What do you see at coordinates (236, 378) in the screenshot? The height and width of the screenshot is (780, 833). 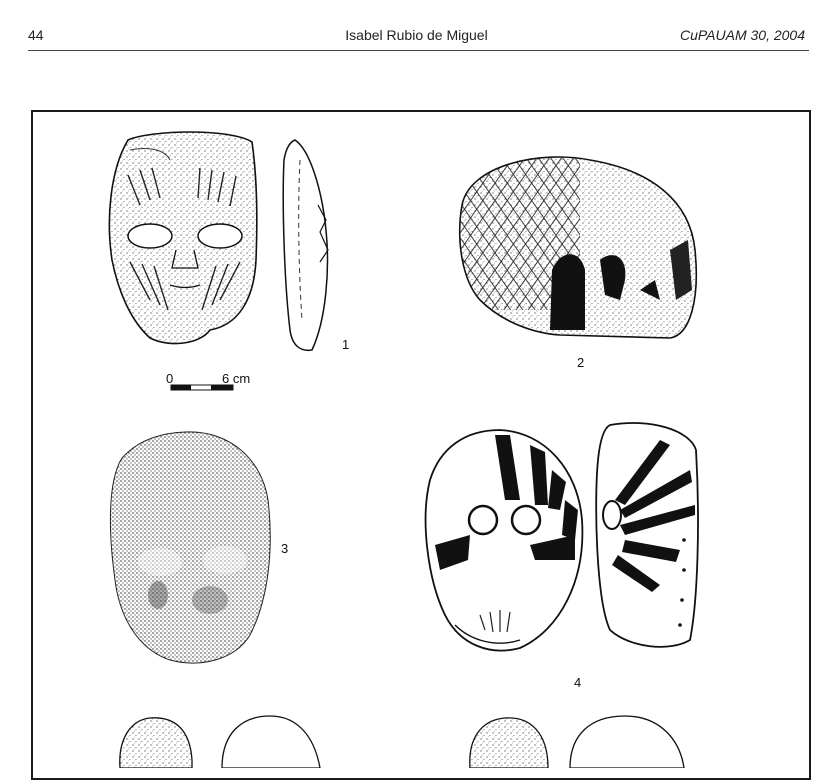 I see `scale-end-label: 6 cm` at bounding box center [236, 378].